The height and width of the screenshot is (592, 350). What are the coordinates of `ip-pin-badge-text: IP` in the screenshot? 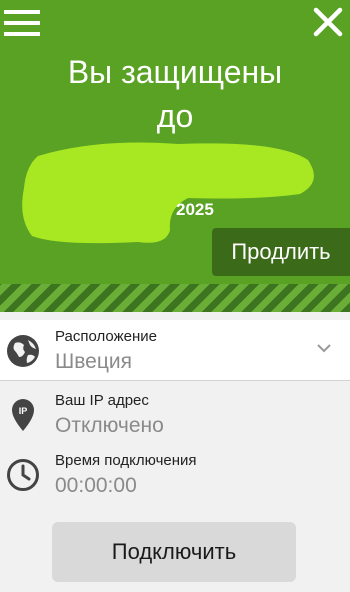 It's located at (23, 411).